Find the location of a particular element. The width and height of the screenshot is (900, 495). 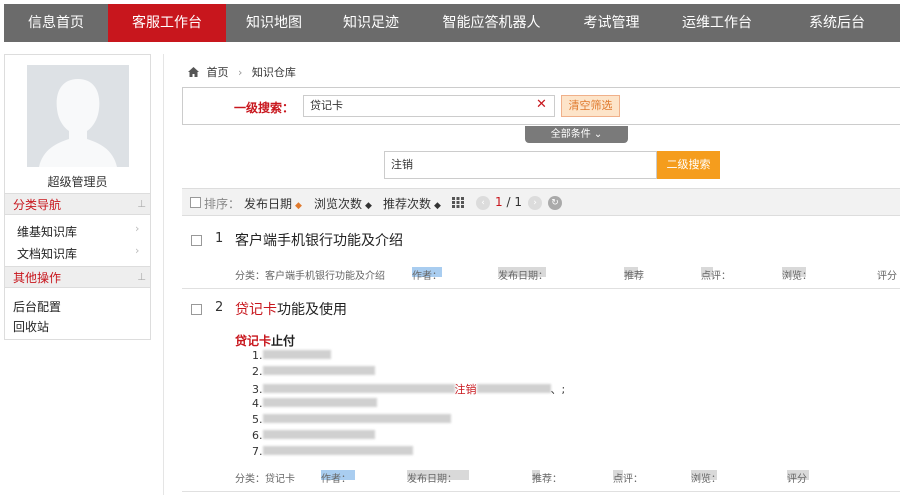

result-number: 2 is located at coordinates (219, 307).